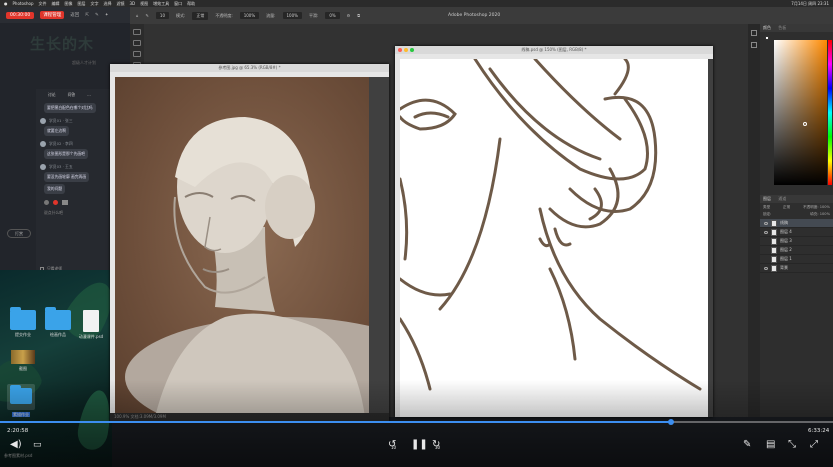 This screenshot has width=833, height=467. What do you see at coordinates (796, 223) in the screenshot?
I see `layer-row: 线稿` at bounding box center [796, 223].